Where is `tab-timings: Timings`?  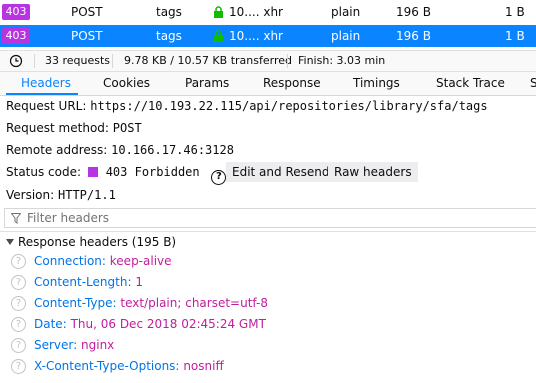 tab-timings: Timings is located at coordinates (376, 84).